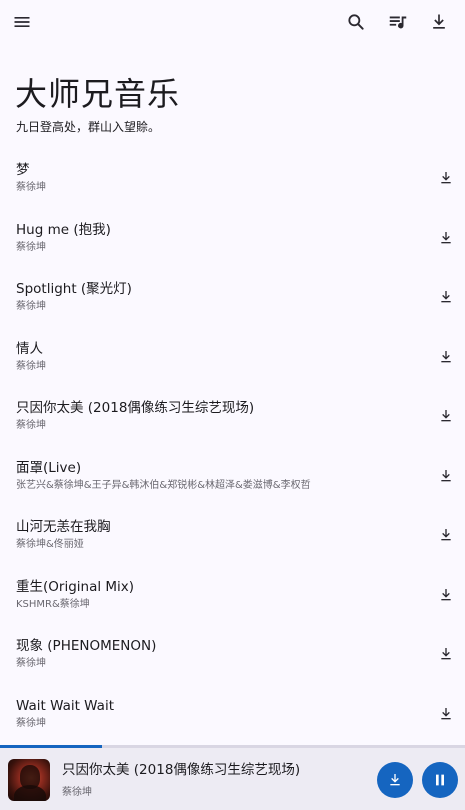 The height and width of the screenshot is (810, 465). I want to click on page-subtitle: 九日登高处，群山入望賒。, so click(88, 127).